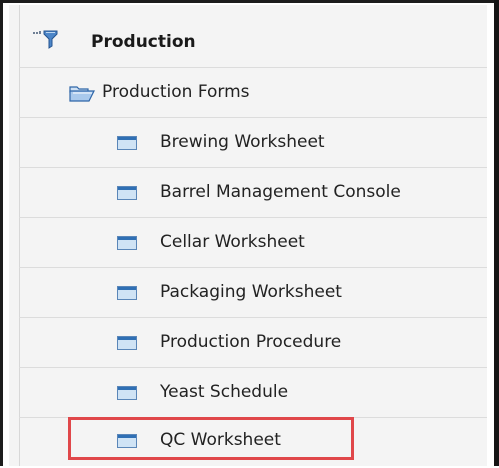  Describe the element at coordinates (176, 92) in the screenshot. I see `folder-label: Production Forms` at that location.